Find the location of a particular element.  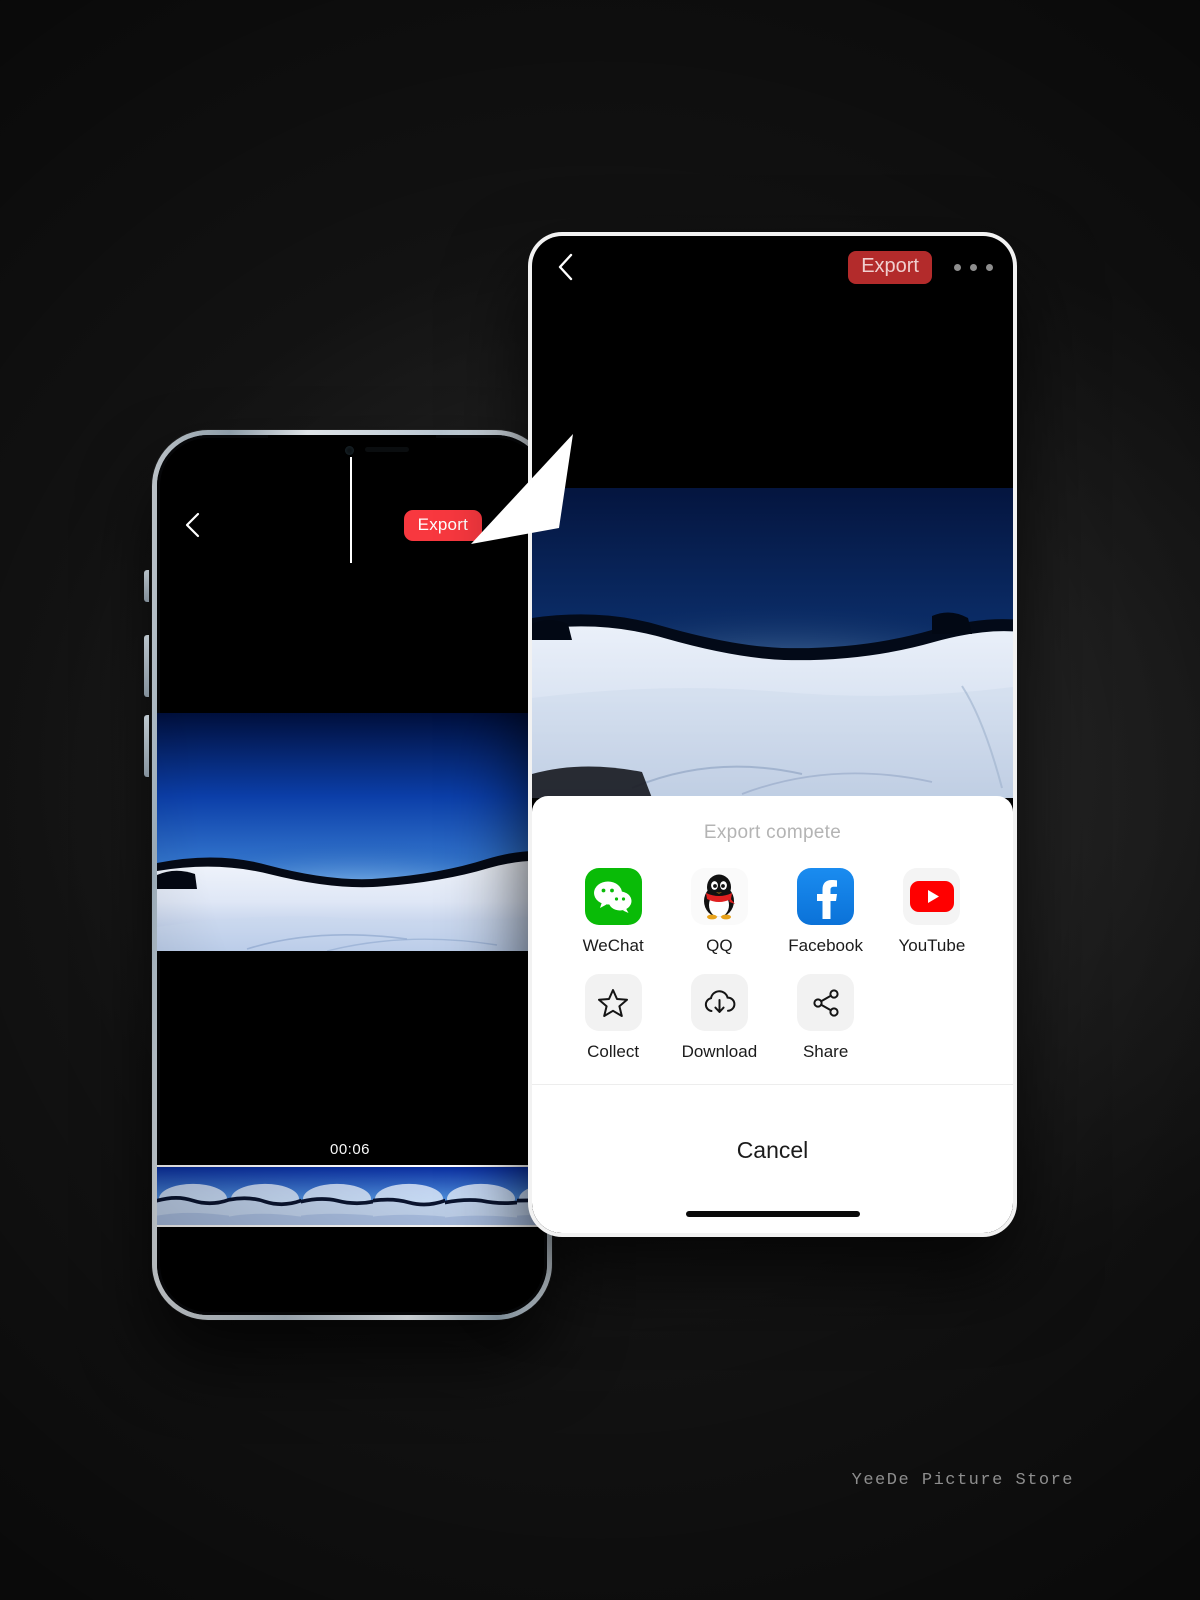

notch is located at coordinates (352, 450).